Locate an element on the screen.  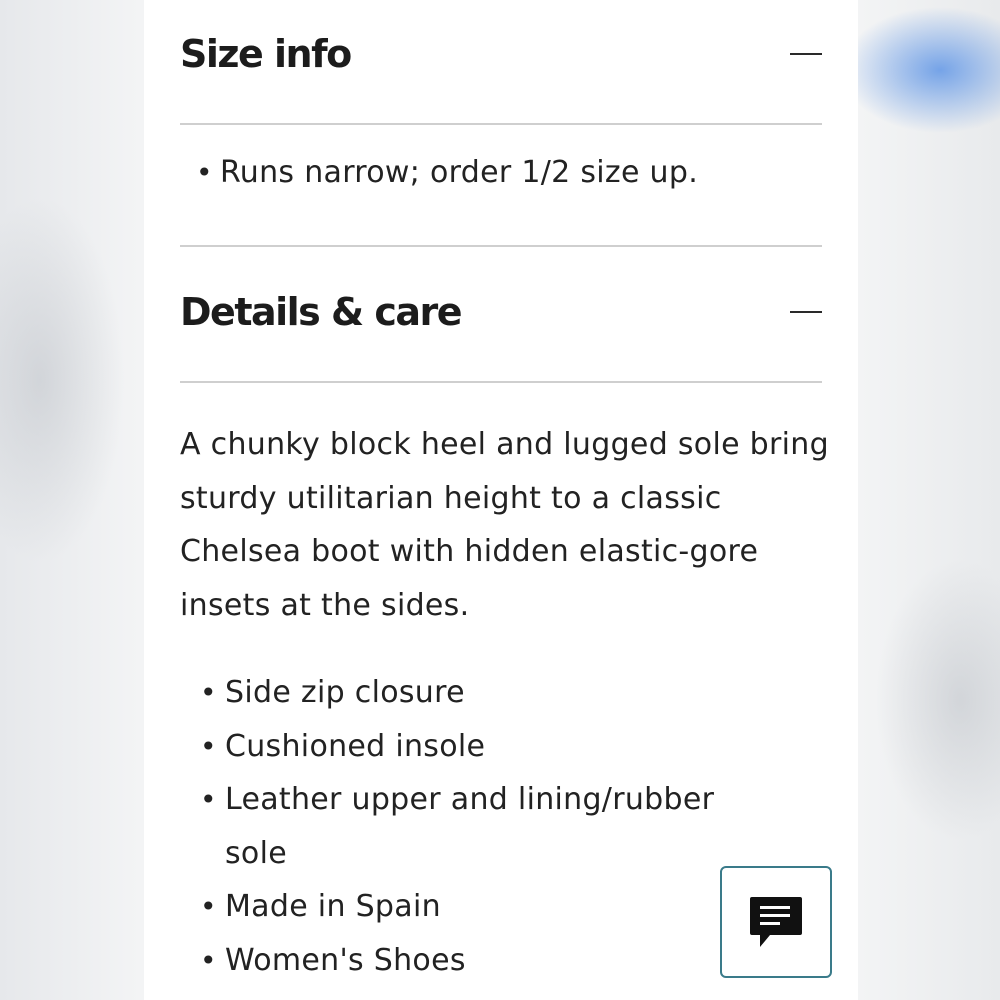
feature-text: Made in Spain is located at coordinates (333, 906).